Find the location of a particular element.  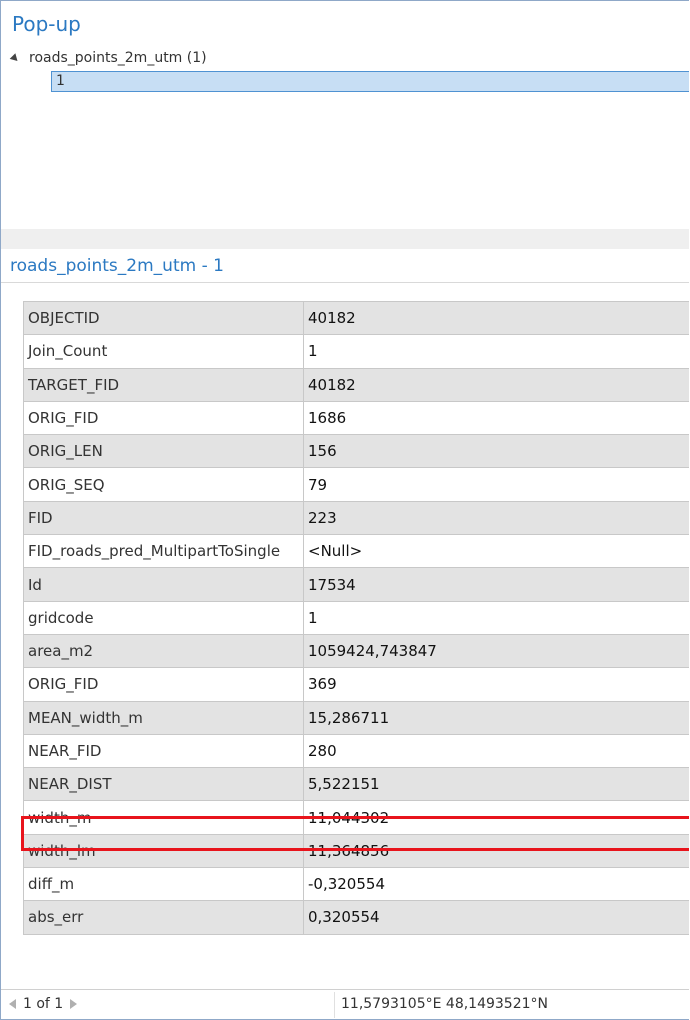

field-value-cell: 1686 is located at coordinates (496, 418).